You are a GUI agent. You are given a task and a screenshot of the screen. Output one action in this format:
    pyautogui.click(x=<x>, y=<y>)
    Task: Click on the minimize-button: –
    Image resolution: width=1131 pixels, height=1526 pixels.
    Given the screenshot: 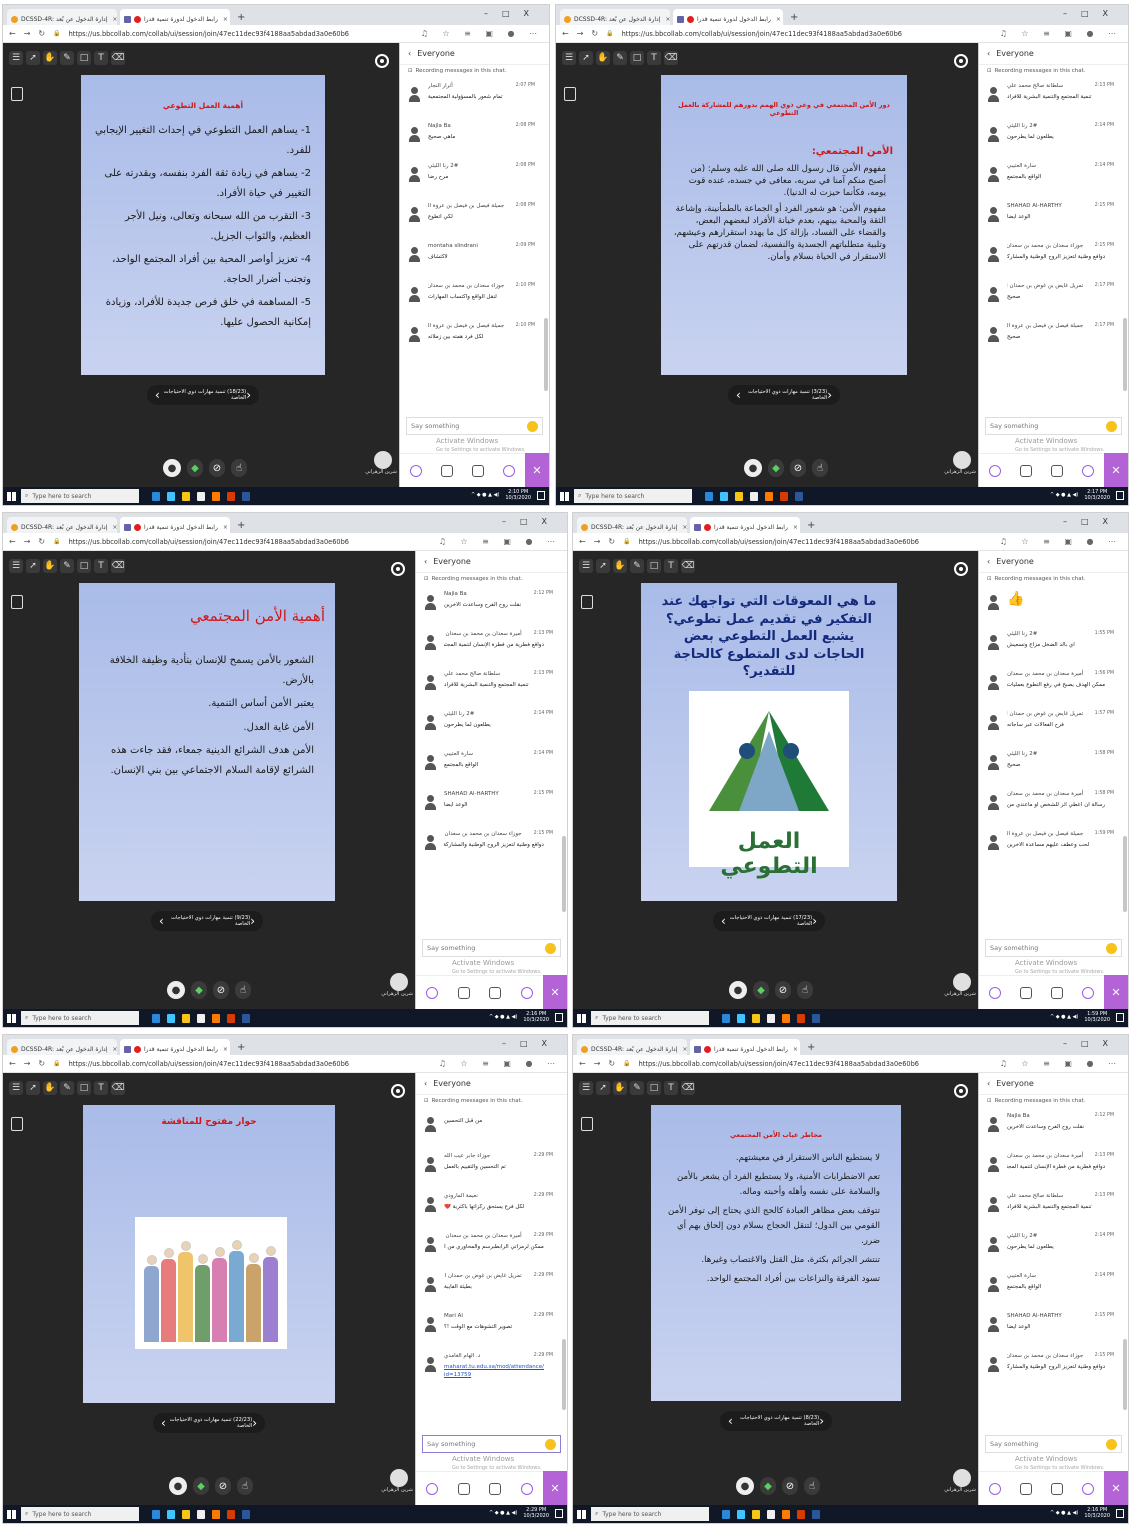 What is the action you would take?
    pyautogui.click(x=511, y=521)
    